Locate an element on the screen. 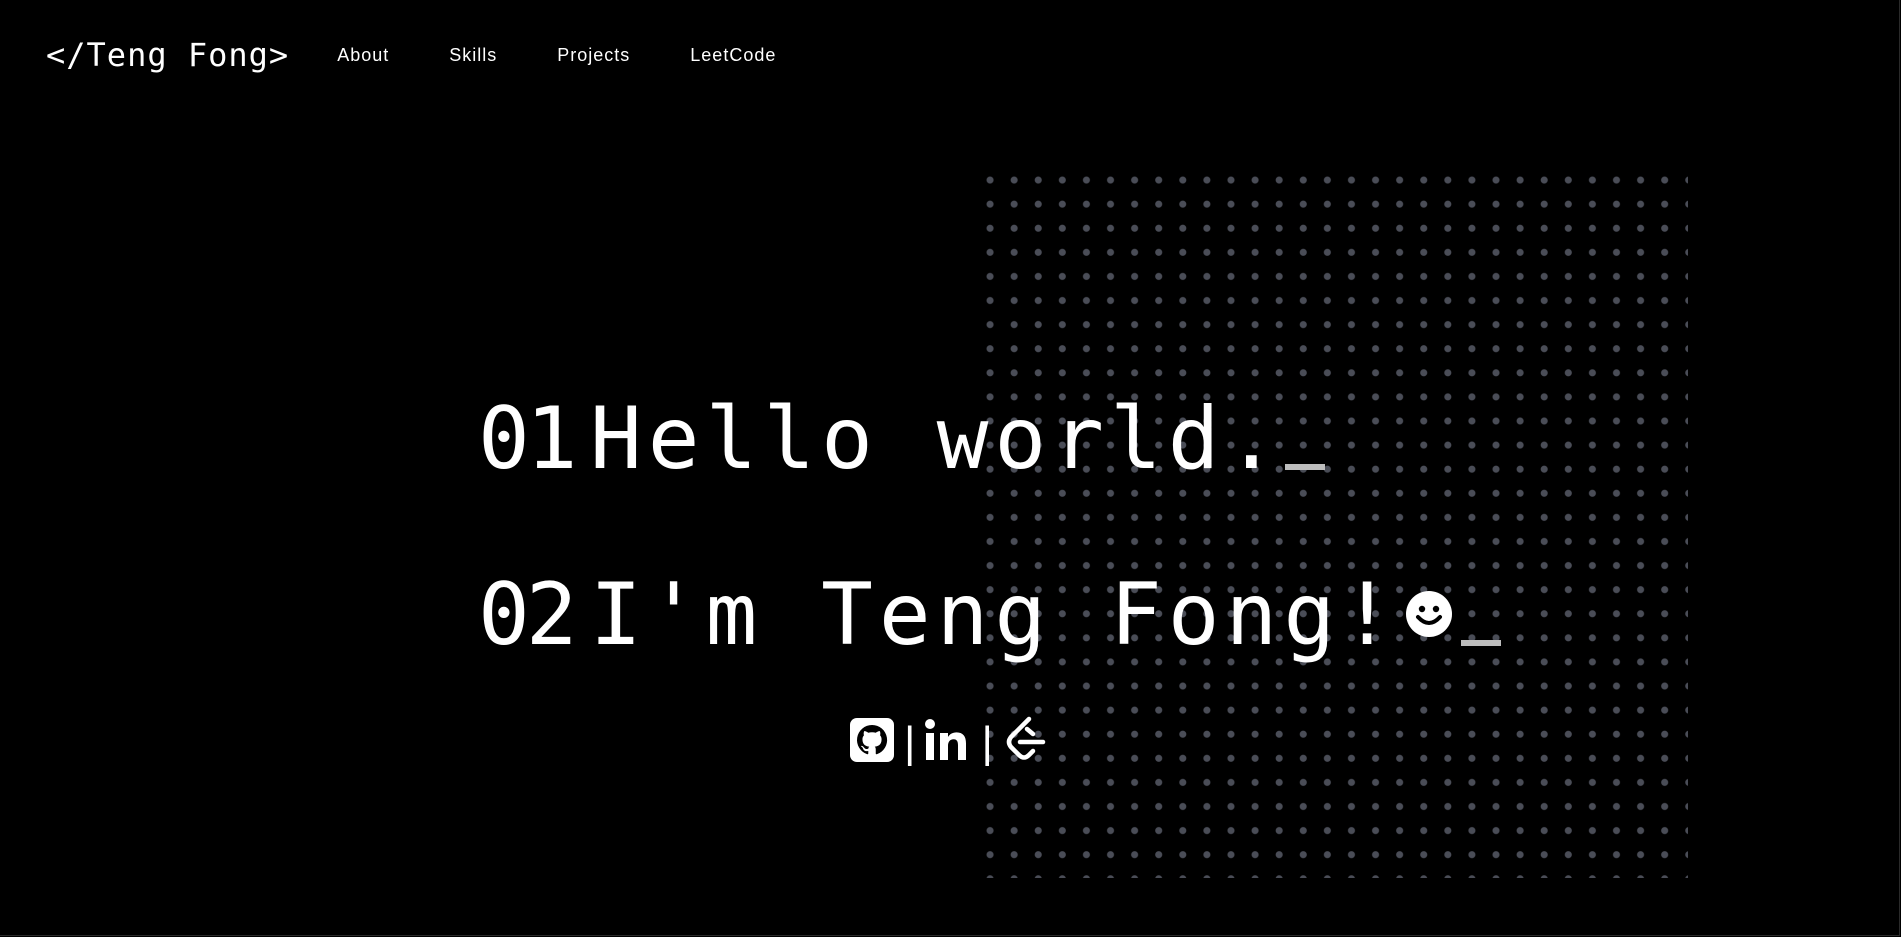  hero-line-1: 01 Hello world. is located at coordinates (902, 439).